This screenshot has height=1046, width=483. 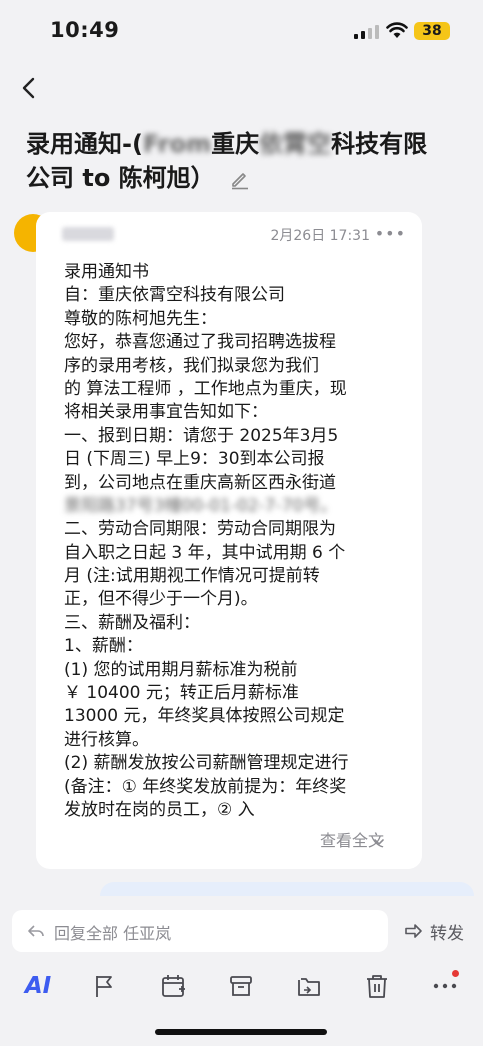 I want to click on signal-icon, so click(x=366, y=32).